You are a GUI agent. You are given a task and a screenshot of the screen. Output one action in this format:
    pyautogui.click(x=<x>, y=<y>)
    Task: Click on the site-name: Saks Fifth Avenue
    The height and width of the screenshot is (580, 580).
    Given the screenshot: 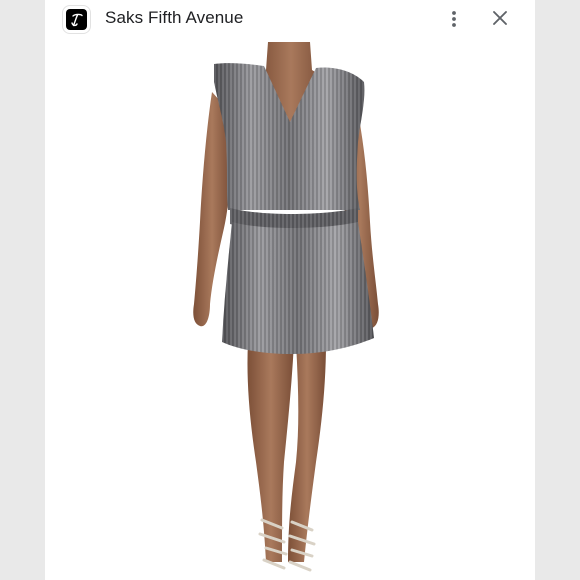 What is the action you would take?
    pyautogui.click(x=174, y=18)
    